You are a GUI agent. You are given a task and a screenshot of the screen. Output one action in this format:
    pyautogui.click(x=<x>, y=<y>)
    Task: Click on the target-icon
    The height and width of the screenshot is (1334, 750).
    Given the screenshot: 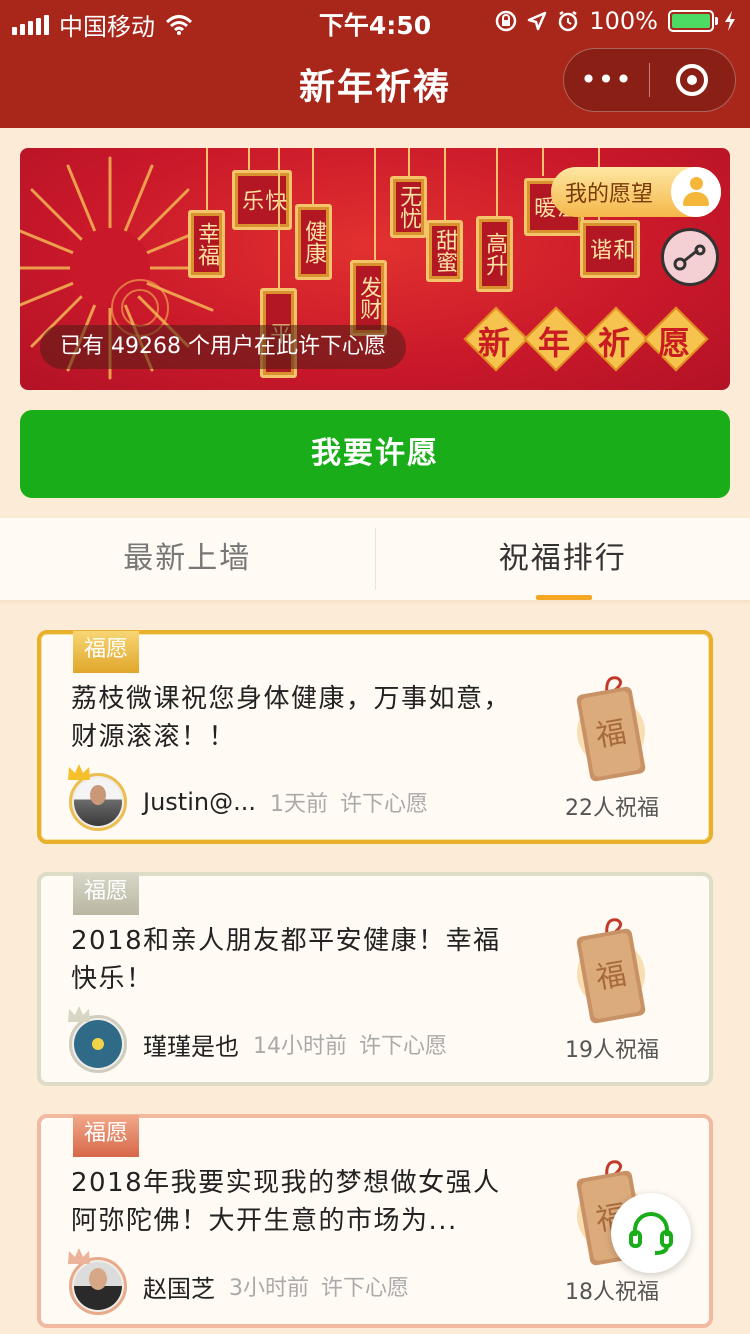 What is the action you would take?
    pyautogui.click(x=692, y=80)
    